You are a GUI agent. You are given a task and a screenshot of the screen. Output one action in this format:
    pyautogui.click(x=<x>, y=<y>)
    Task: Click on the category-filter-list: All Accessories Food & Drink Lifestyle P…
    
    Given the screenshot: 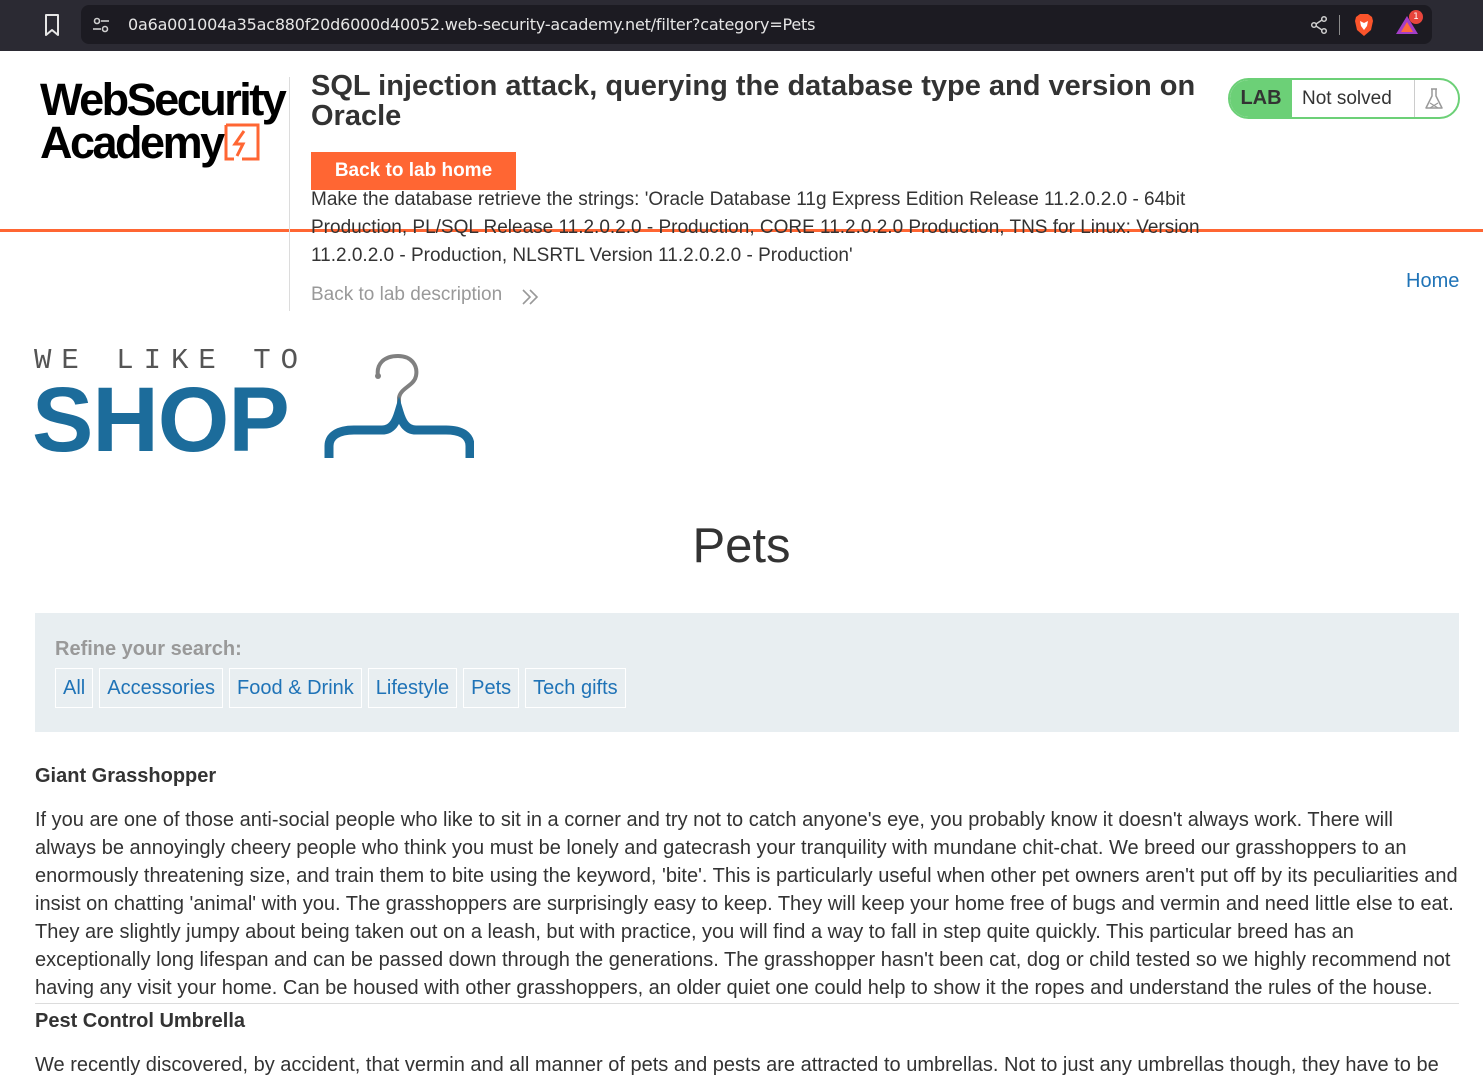 What is the action you would take?
    pyautogui.click(x=340, y=688)
    